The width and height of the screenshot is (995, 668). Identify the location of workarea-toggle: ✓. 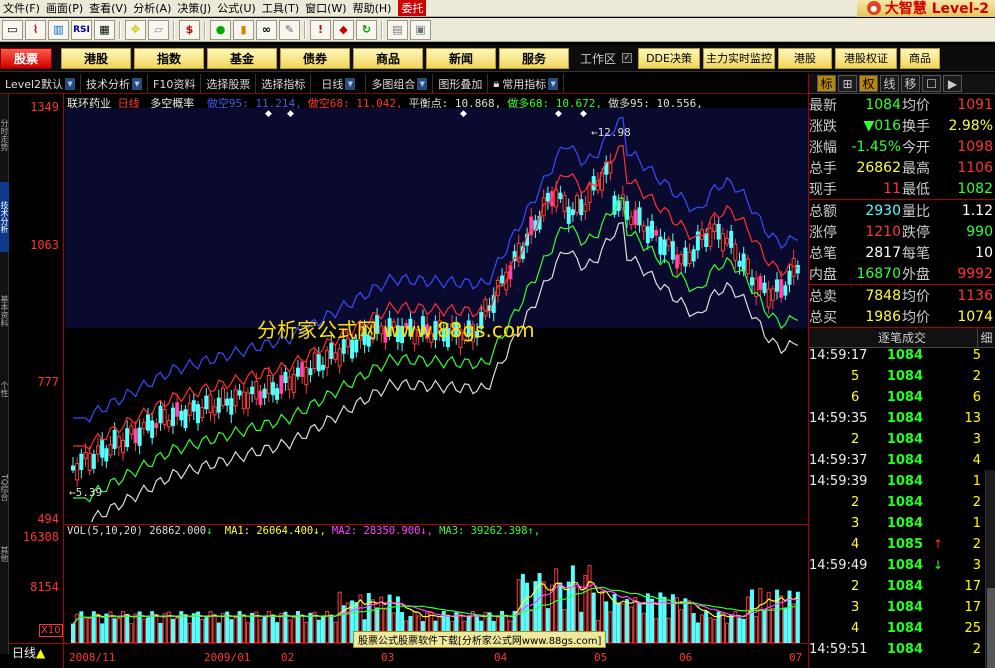
(627, 58).